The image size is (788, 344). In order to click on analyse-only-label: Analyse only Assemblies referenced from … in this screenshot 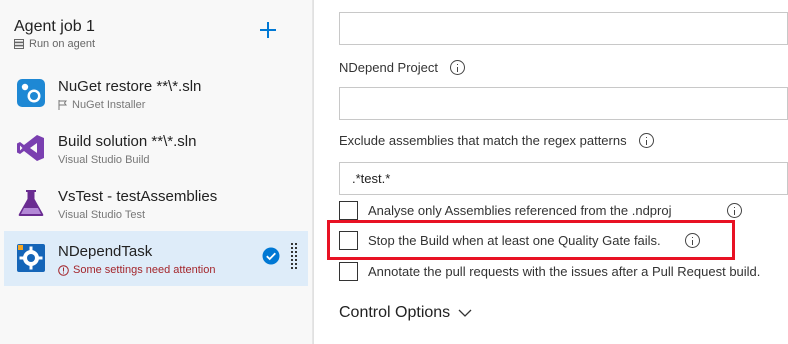, I will do `click(520, 210)`.